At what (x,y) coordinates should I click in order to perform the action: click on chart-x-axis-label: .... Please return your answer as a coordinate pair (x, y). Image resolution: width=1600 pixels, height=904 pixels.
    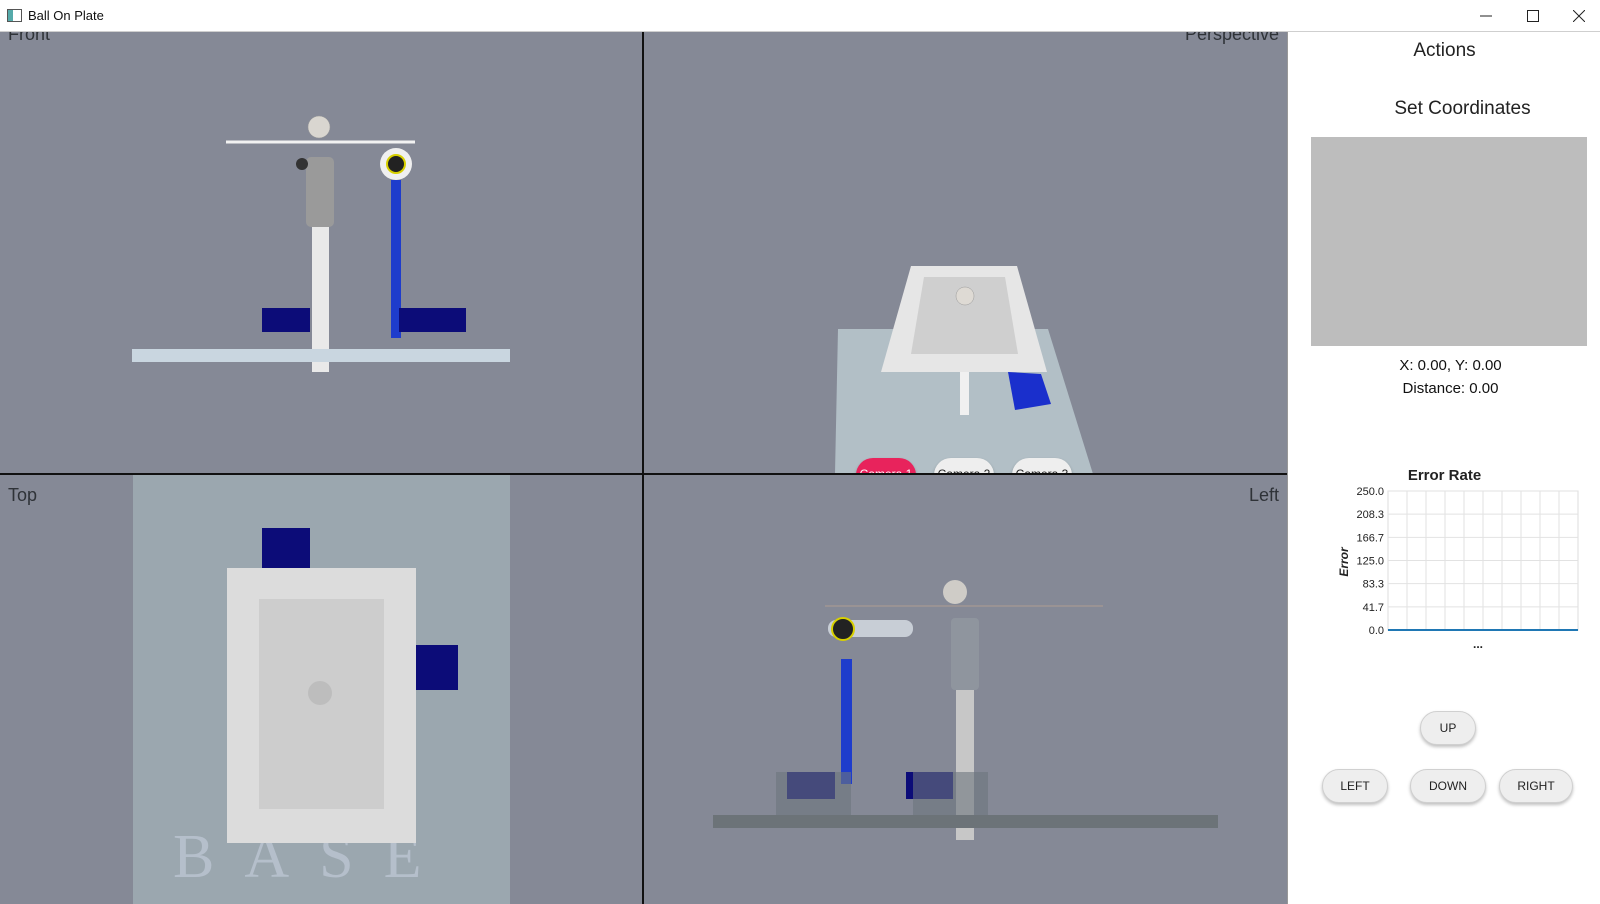
    Looking at the image, I should click on (1478, 644).